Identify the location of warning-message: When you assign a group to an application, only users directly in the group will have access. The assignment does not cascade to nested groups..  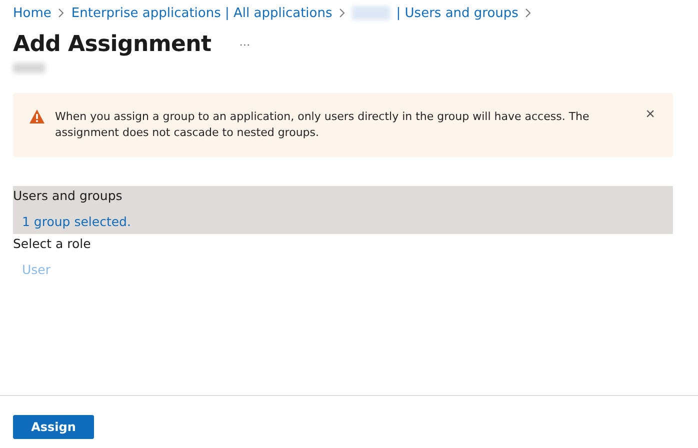
(322, 125).